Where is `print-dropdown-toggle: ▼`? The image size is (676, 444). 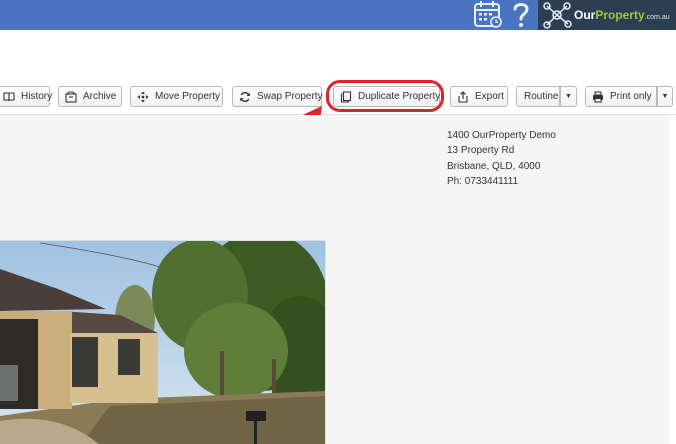
print-dropdown-toggle: ▼ is located at coordinates (665, 96).